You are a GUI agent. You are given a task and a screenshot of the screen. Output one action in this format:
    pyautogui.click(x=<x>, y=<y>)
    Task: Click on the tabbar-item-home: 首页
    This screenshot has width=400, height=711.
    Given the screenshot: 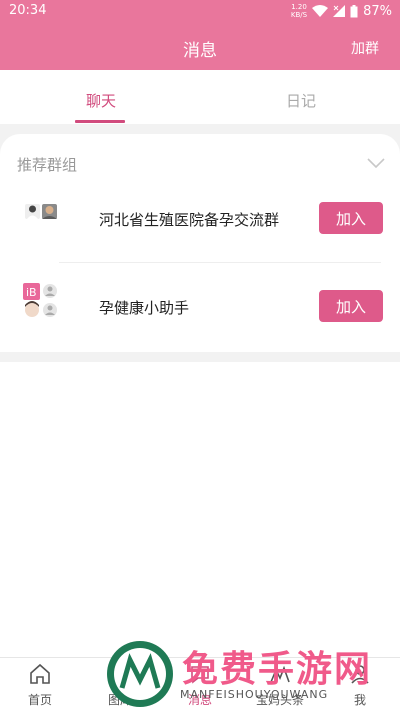 What is the action you would take?
    pyautogui.click(x=40, y=684)
    